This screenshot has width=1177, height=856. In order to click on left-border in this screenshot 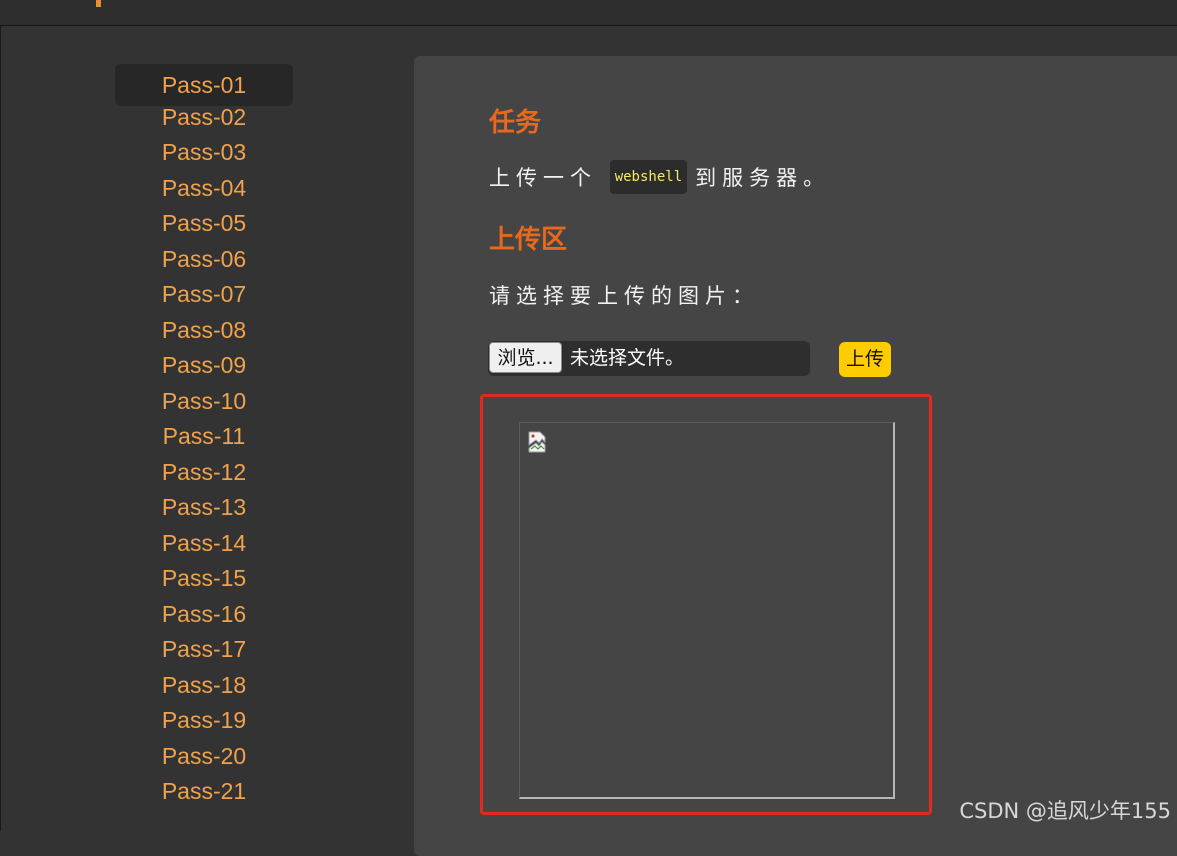, I will do `click(0, 428)`.